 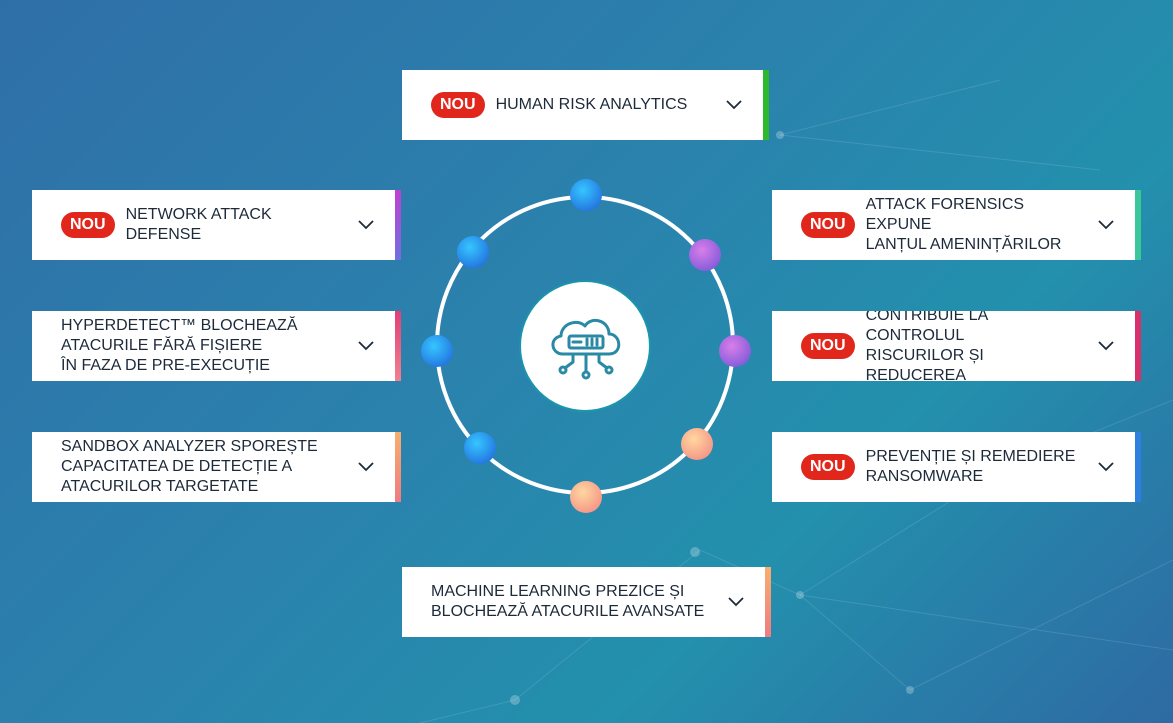 I want to click on card-ransomware: NOU PREVENȚIE ȘI REMEDIERE RANSOMWARE, so click(x=956, y=467).